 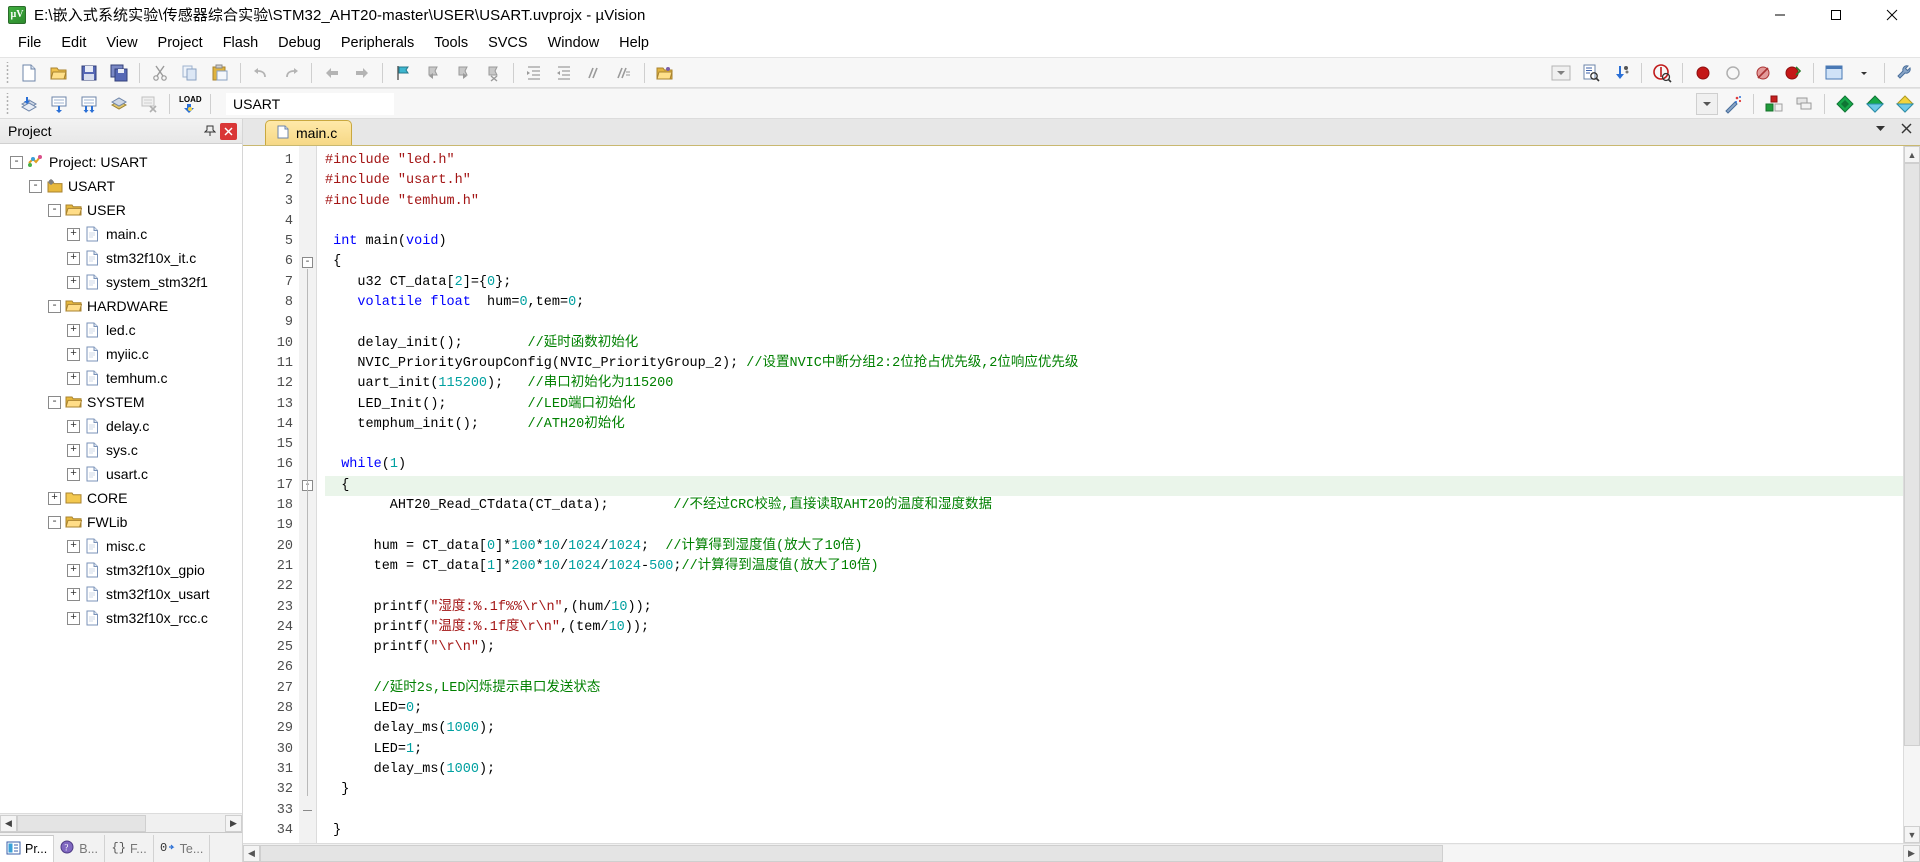 What do you see at coordinates (451, 43) in the screenshot?
I see `menu-tools: Tools` at bounding box center [451, 43].